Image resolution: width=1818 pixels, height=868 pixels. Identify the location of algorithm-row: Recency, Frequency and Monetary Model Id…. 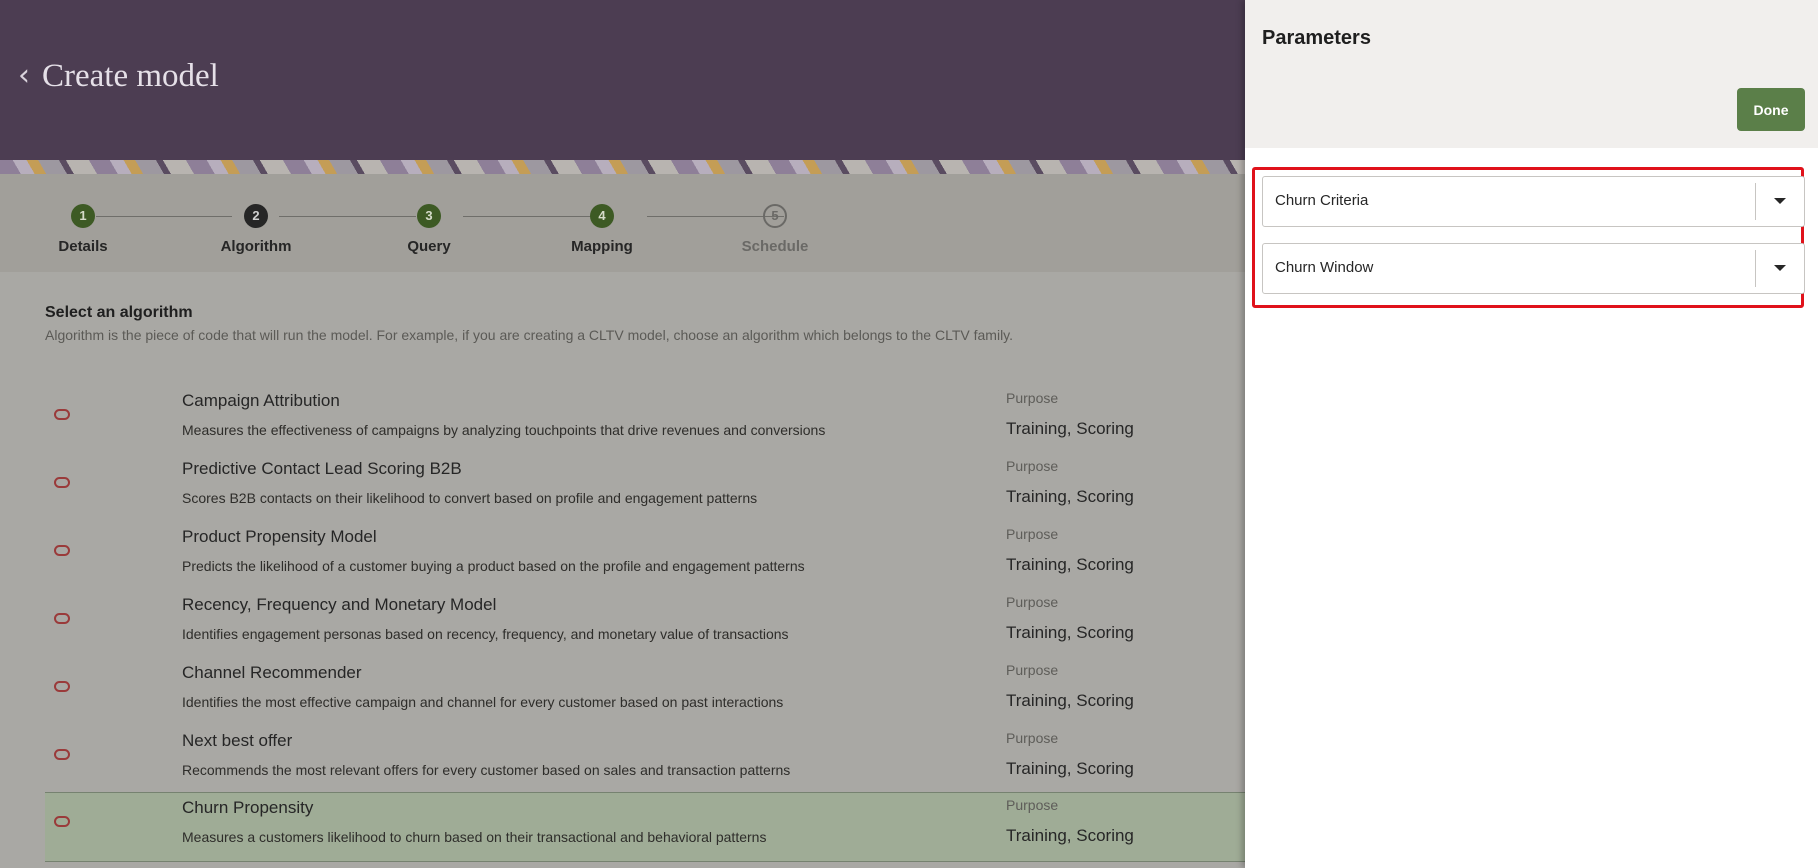
(645, 624).